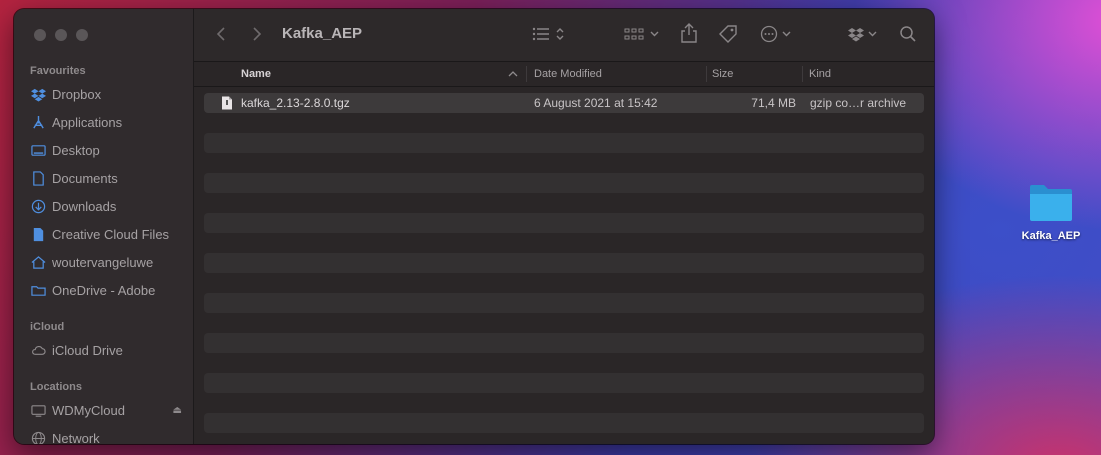 This screenshot has width=1101, height=455. I want to click on sidebar-item-network: Network, so click(110, 435).